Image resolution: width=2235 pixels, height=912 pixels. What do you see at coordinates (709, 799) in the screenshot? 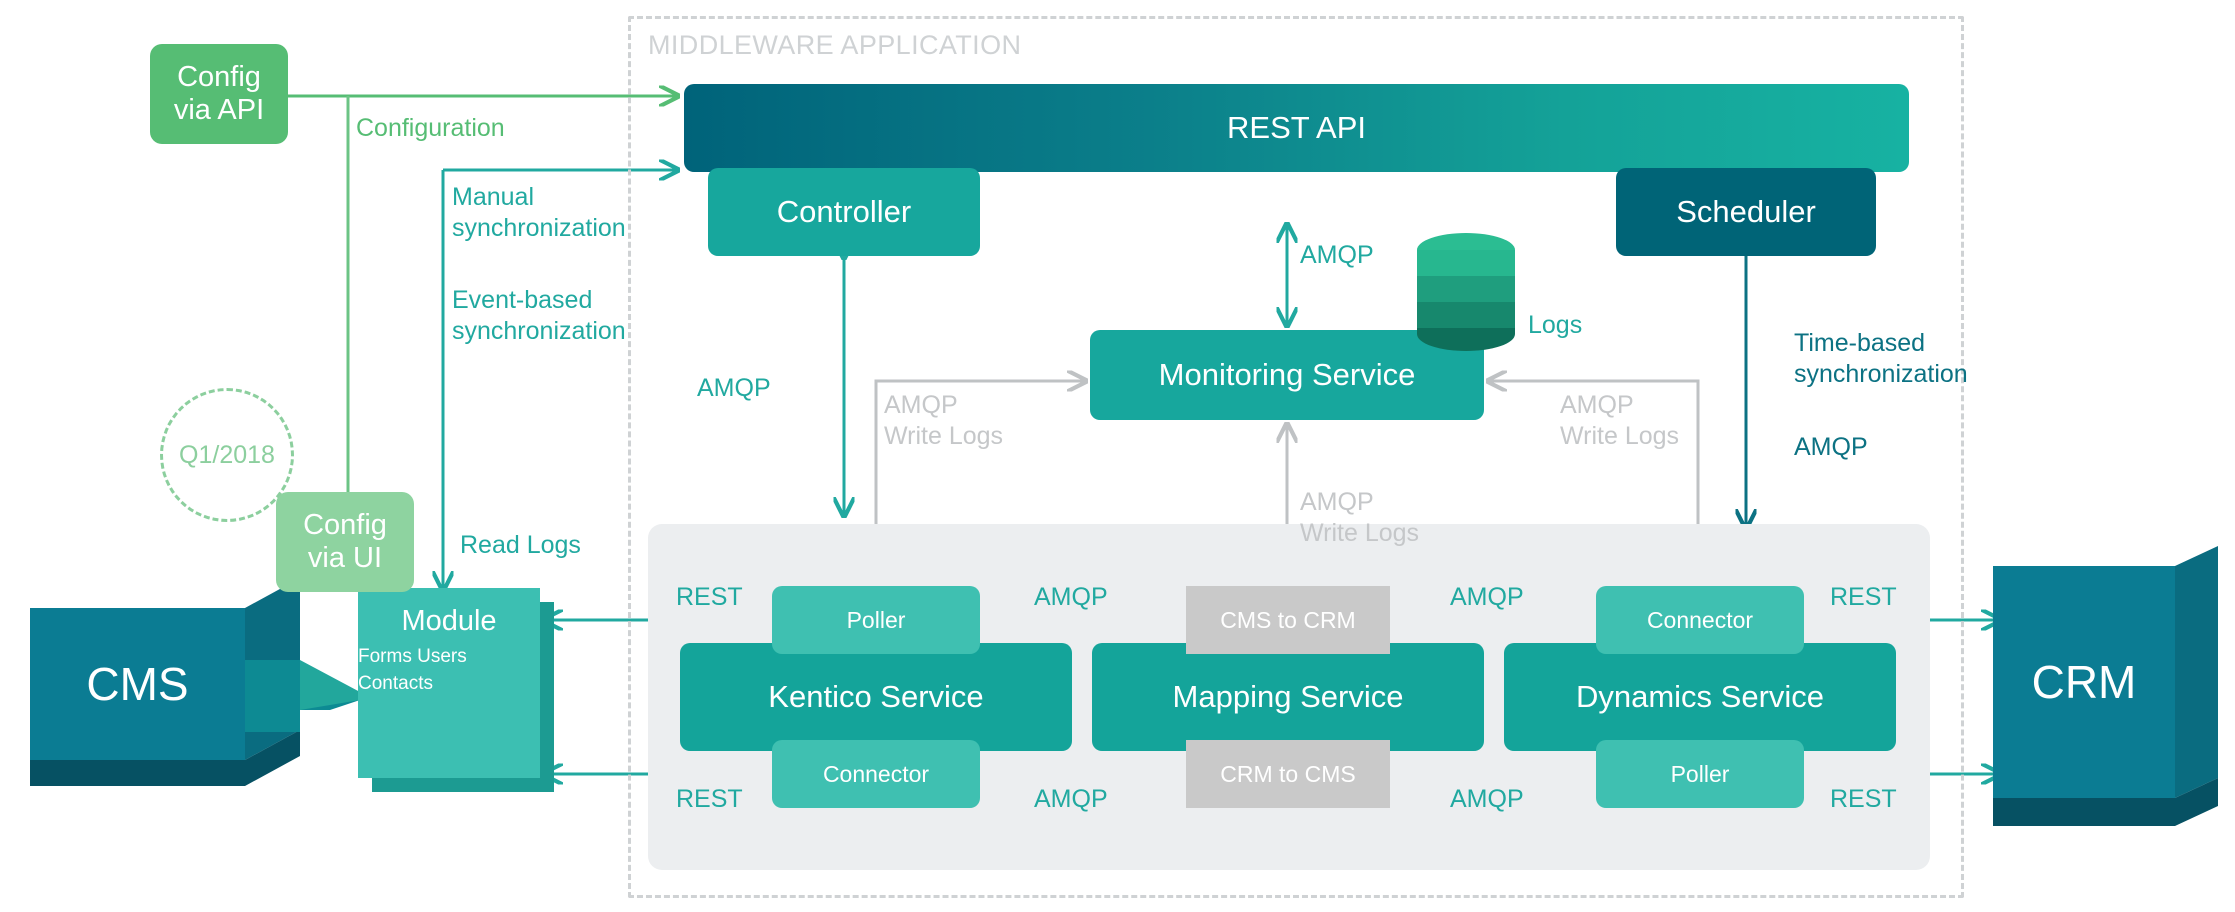
I see `label-rest-cms-out: REST` at bounding box center [709, 799].